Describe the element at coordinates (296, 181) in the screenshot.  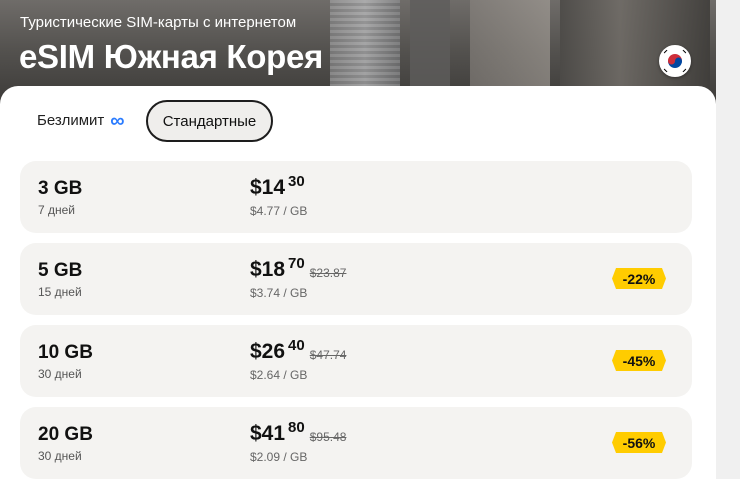
I see `plan-price-cents: 30` at that location.